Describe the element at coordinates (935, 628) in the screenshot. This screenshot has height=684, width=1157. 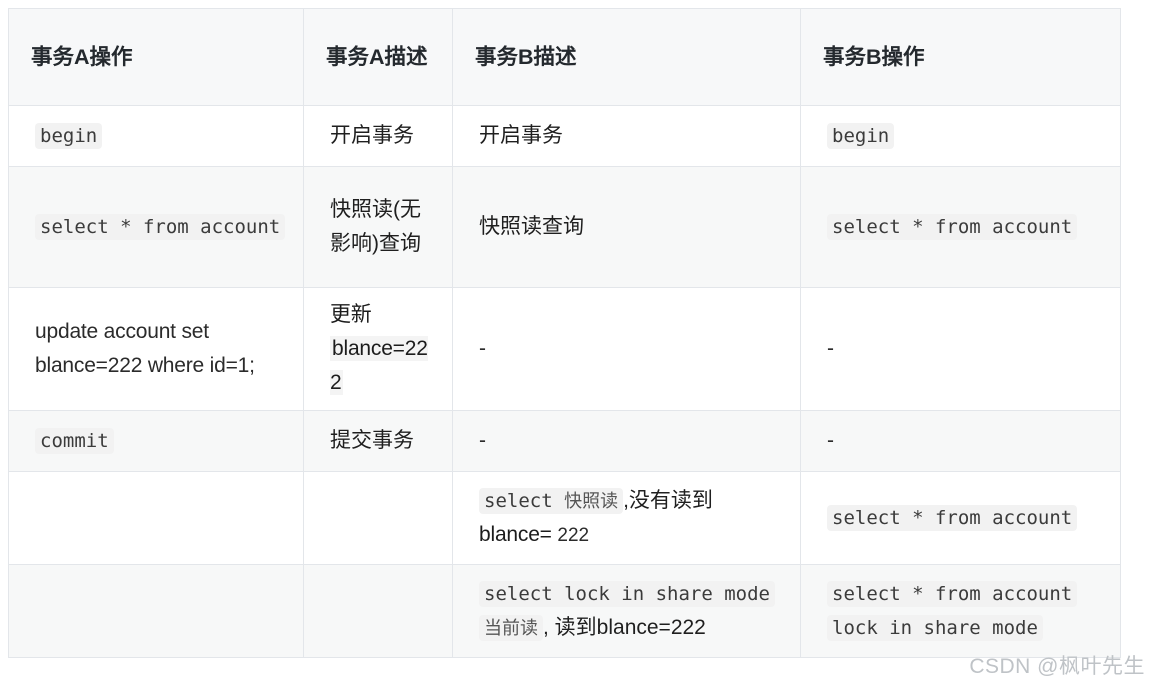
I see `code-lock-in-share-mode: lock in share mode` at that location.